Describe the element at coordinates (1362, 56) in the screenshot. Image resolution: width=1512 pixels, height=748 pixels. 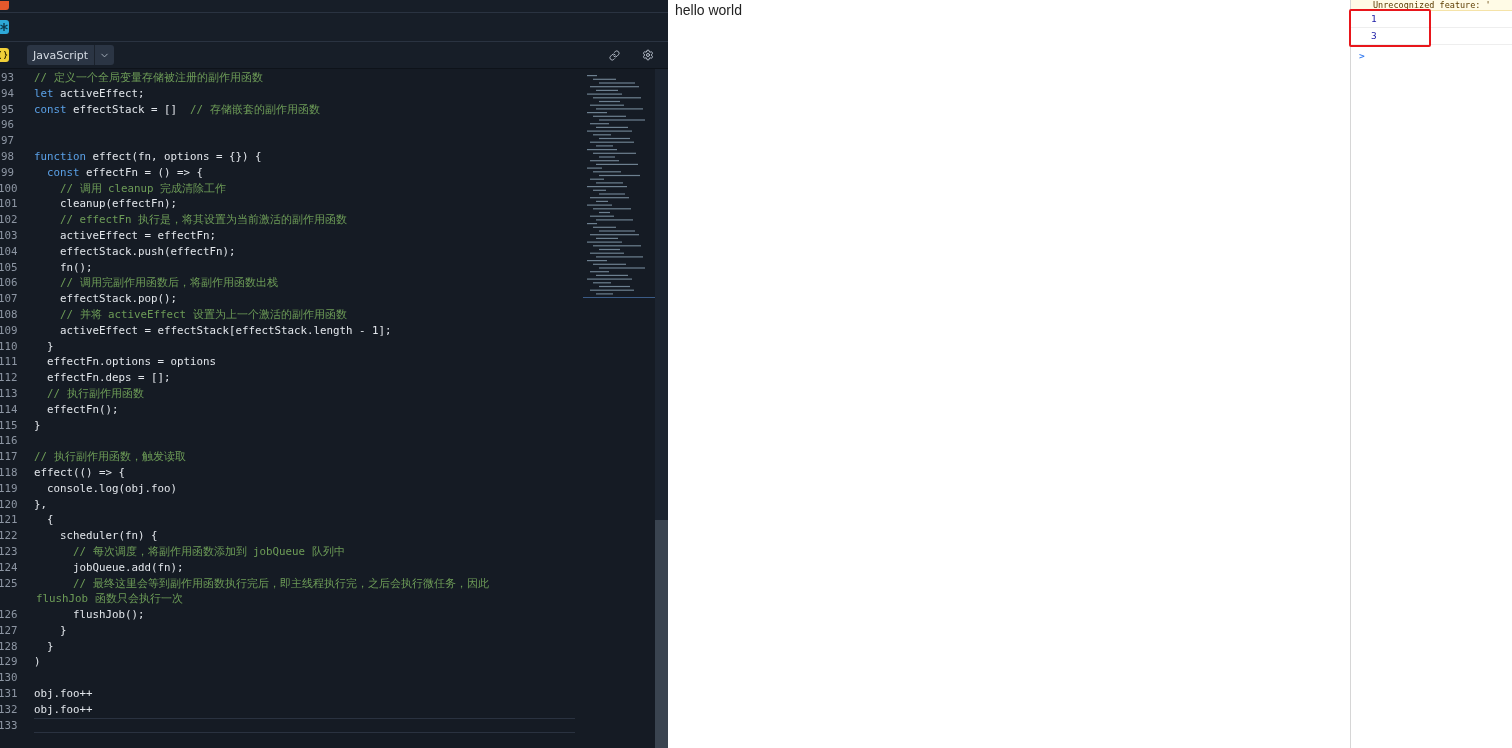
I see `console-prompt: >` at that location.